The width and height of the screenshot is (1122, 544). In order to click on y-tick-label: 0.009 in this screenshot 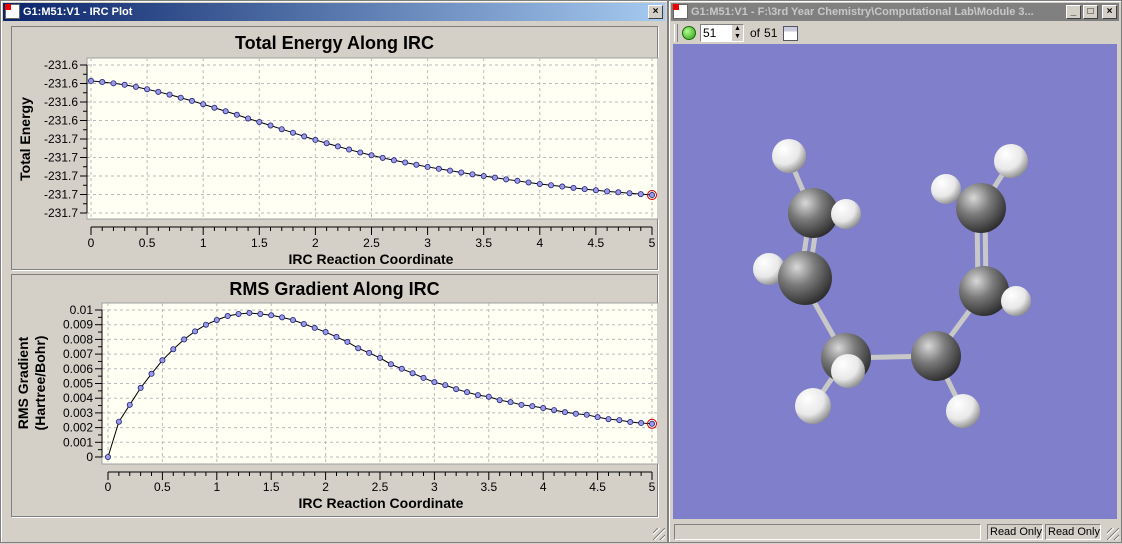, I will do `click(78, 325)`.